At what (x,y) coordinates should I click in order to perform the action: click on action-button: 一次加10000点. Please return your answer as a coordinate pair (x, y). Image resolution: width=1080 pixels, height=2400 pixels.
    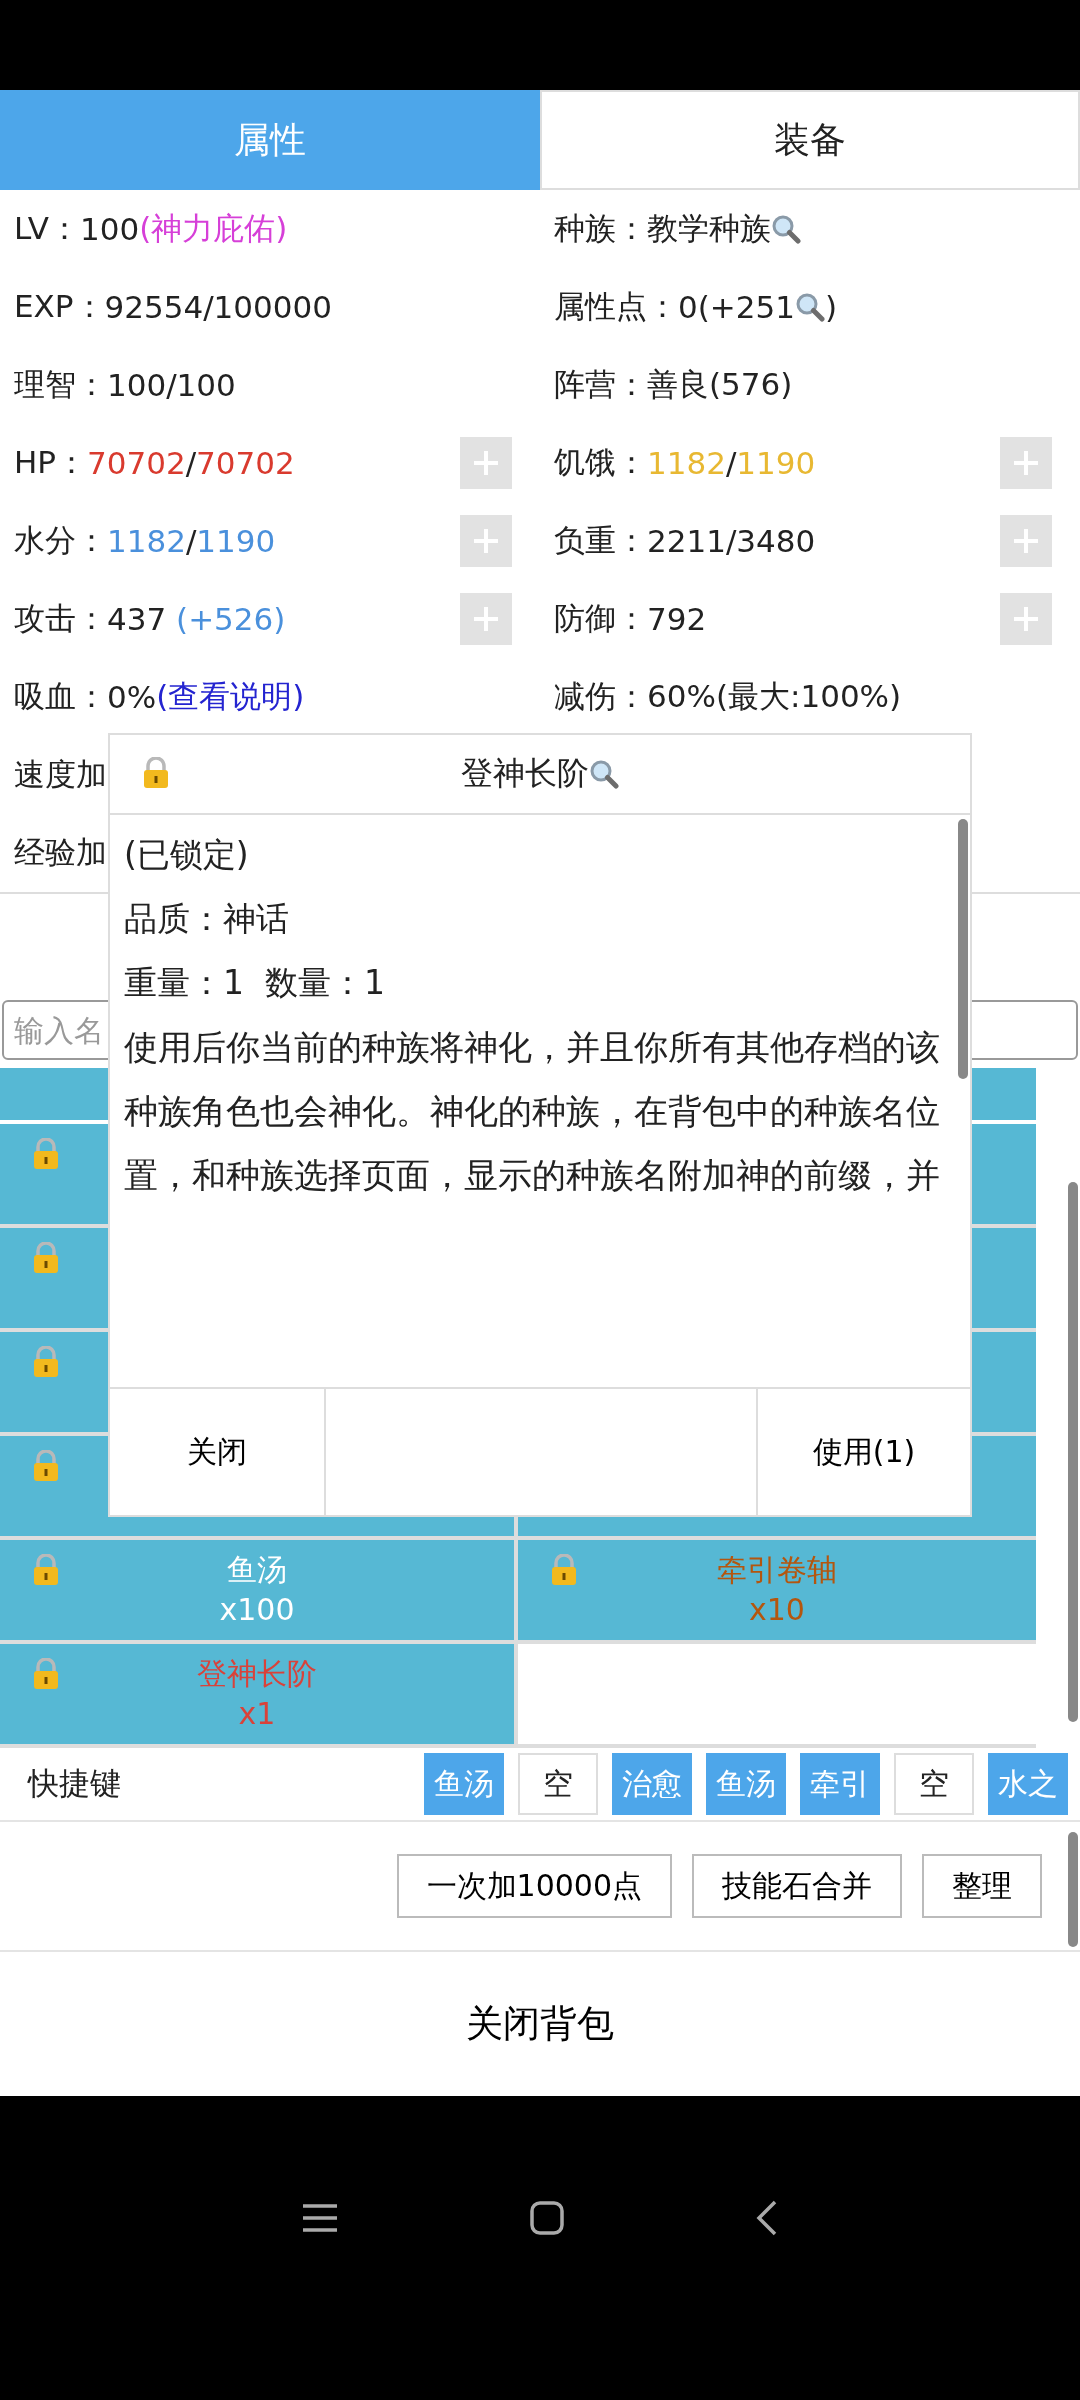
    Looking at the image, I should click on (534, 1886).